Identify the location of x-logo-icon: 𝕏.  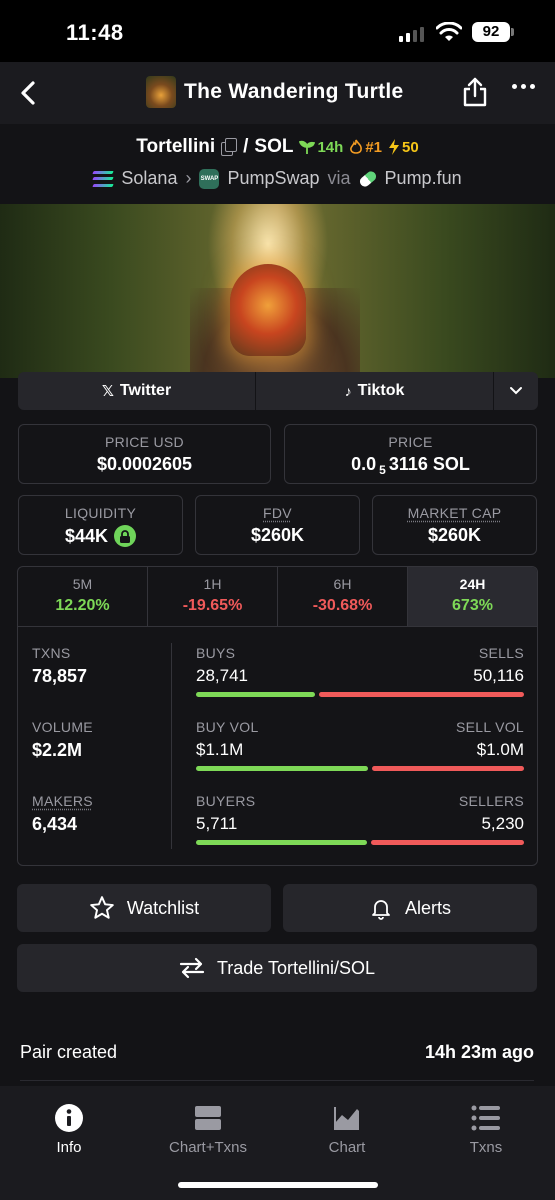
(107, 391).